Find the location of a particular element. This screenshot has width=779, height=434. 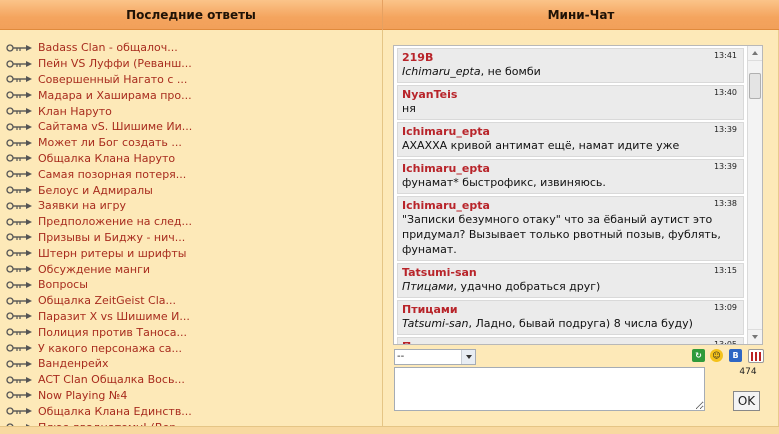

chat-text-part: ня is located at coordinates (409, 108).